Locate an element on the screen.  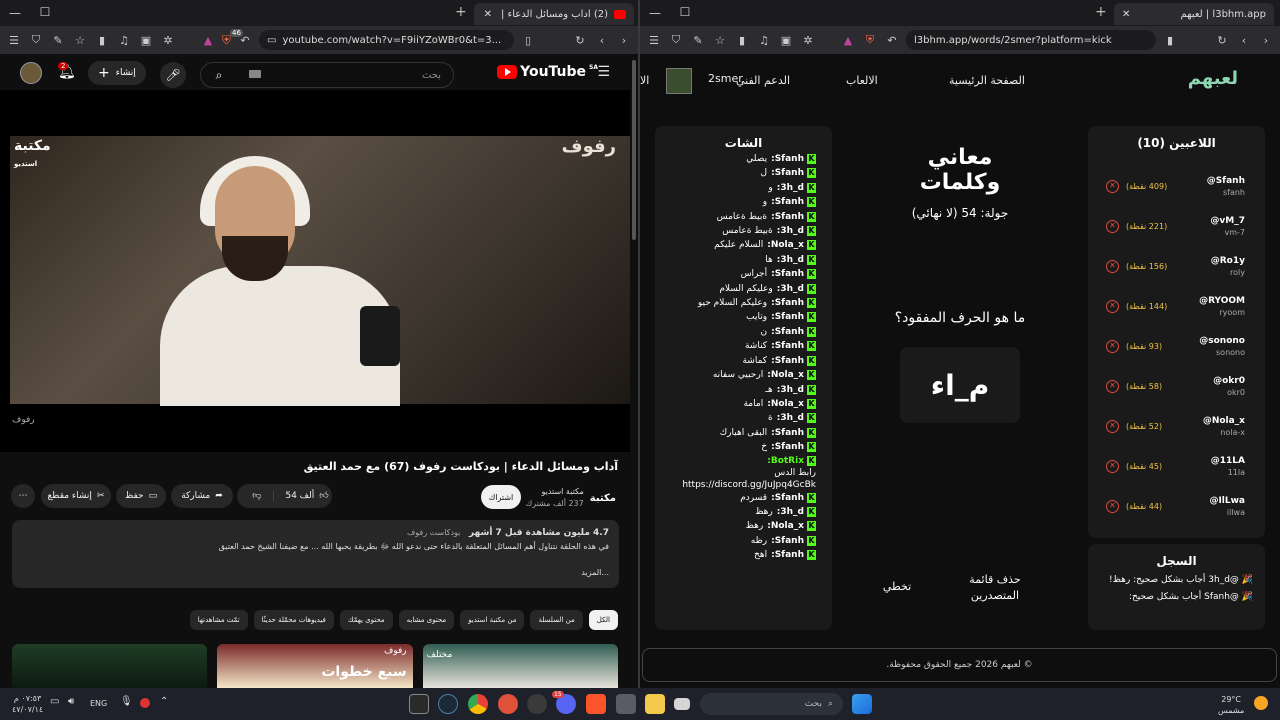
youtube-logo: YouTube SA is located at coordinates (547, 72).